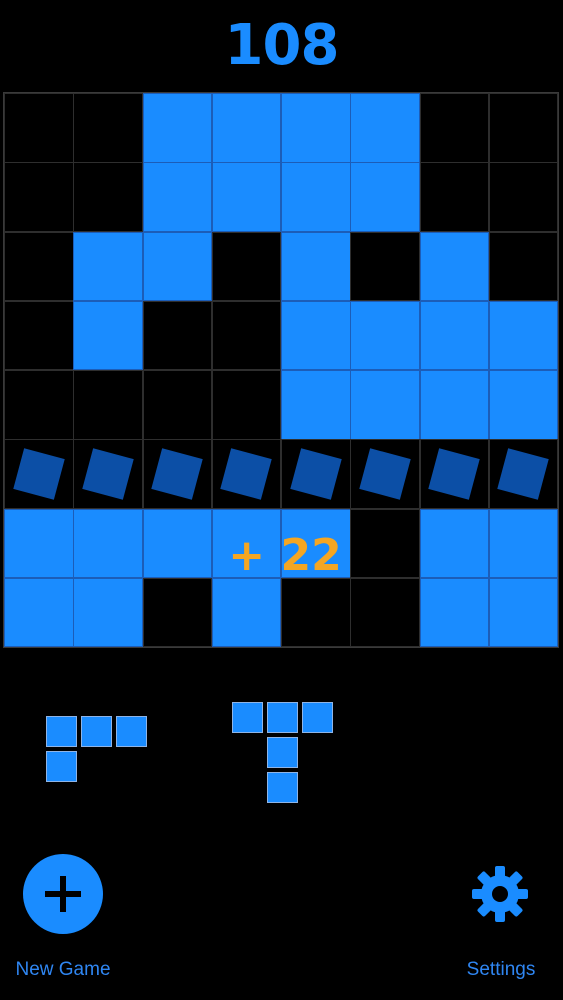 The height and width of the screenshot is (1000, 563). What do you see at coordinates (500, 894) in the screenshot?
I see `gear-icon` at bounding box center [500, 894].